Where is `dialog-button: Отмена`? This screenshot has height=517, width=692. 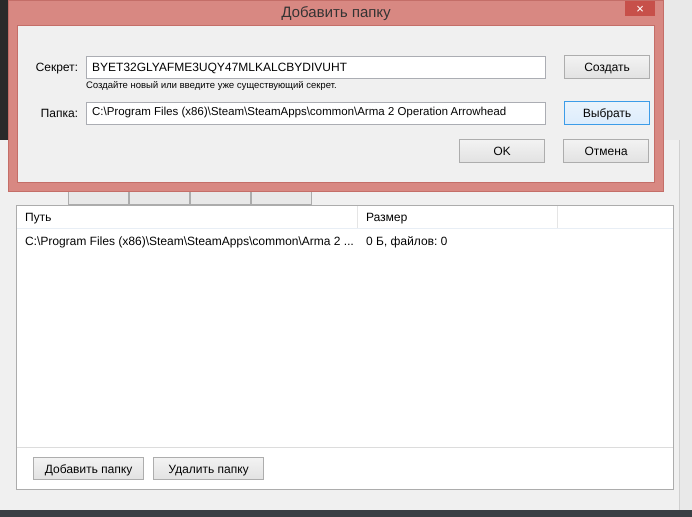 dialog-button: Отмена is located at coordinates (606, 151).